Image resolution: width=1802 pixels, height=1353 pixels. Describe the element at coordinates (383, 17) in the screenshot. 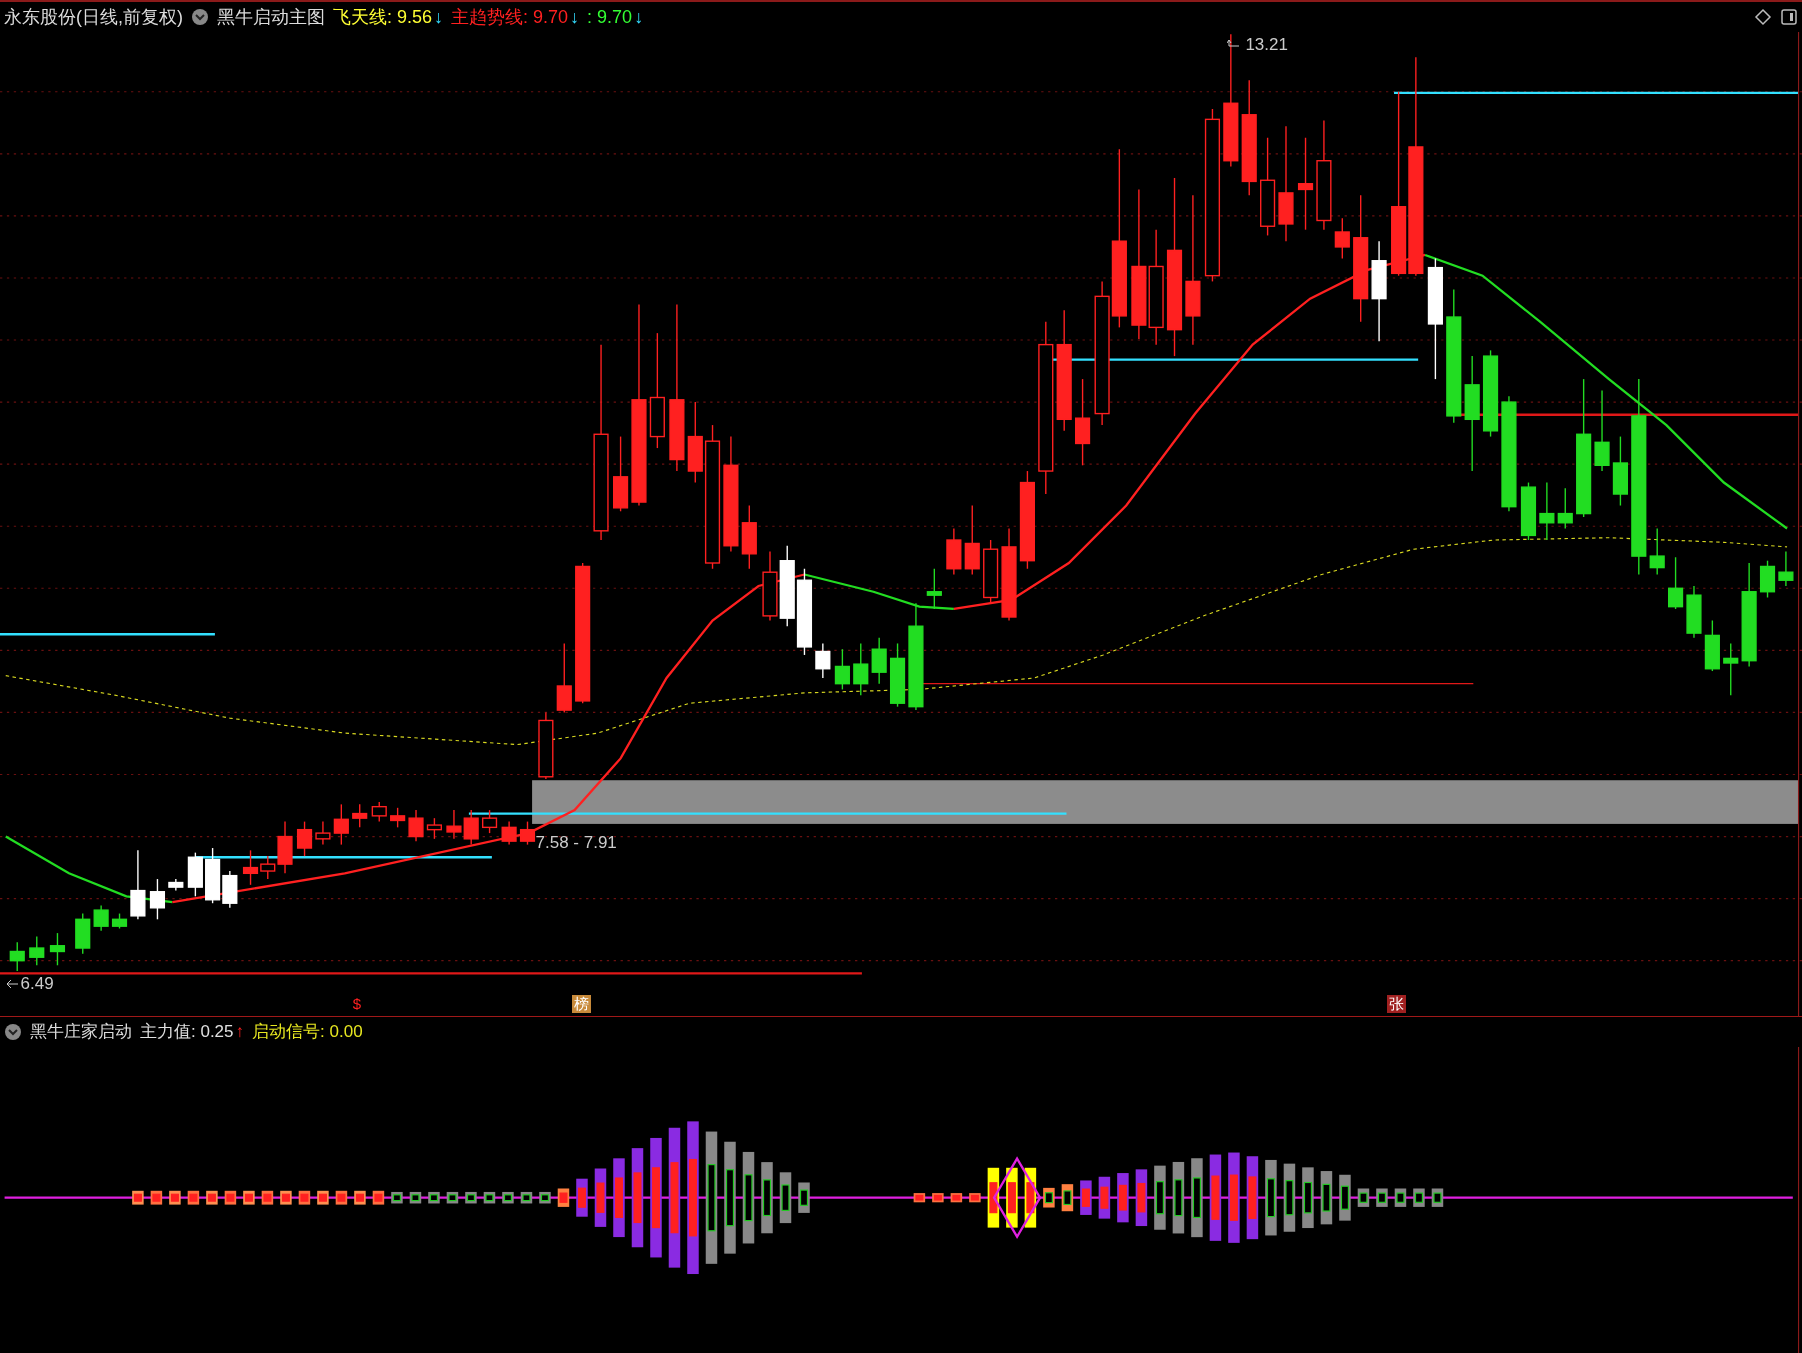

I see `indicator-value: 飞天线: 9.56` at that location.